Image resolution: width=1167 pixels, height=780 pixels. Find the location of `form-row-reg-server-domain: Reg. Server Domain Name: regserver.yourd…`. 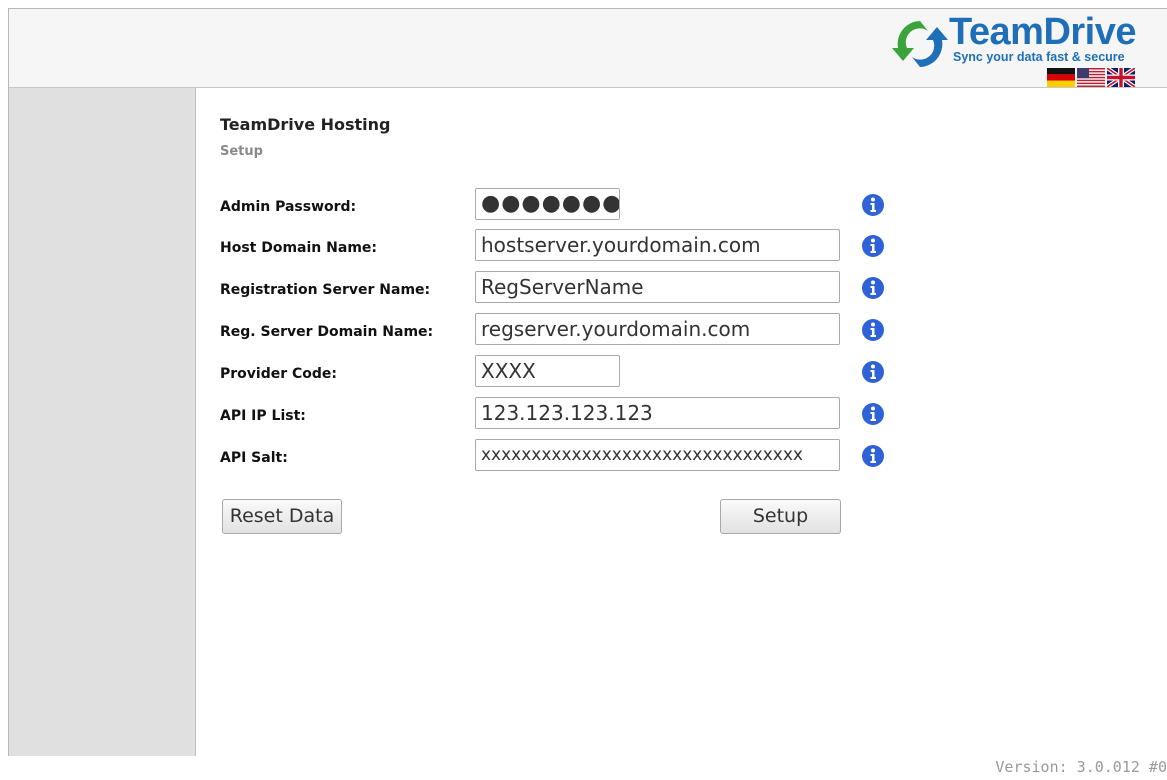

form-row-reg-server-domain: Reg. Server Domain Name: regserver.yourd… is located at coordinates (570, 331).